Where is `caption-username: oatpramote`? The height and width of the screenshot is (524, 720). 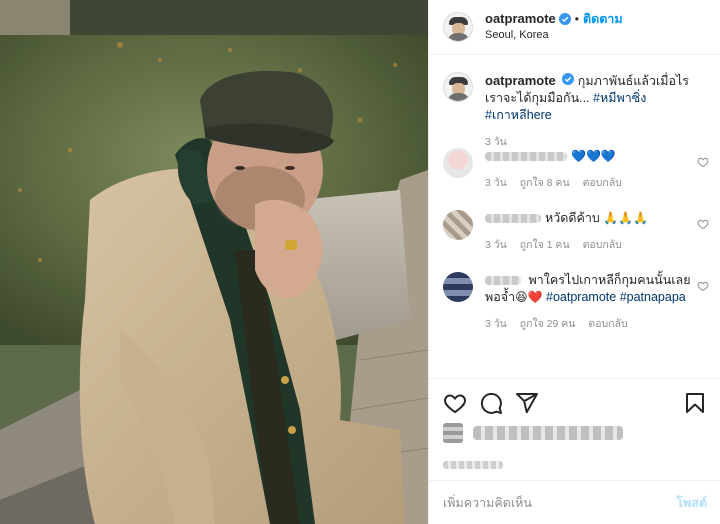 caption-username: oatpramote is located at coordinates (520, 80).